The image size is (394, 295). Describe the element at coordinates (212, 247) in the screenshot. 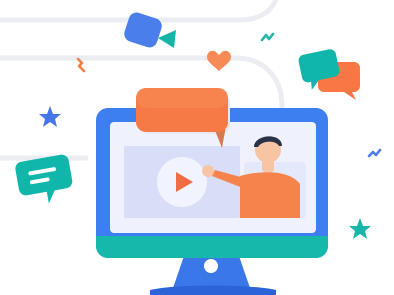

I see `monitor-bezel` at that location.